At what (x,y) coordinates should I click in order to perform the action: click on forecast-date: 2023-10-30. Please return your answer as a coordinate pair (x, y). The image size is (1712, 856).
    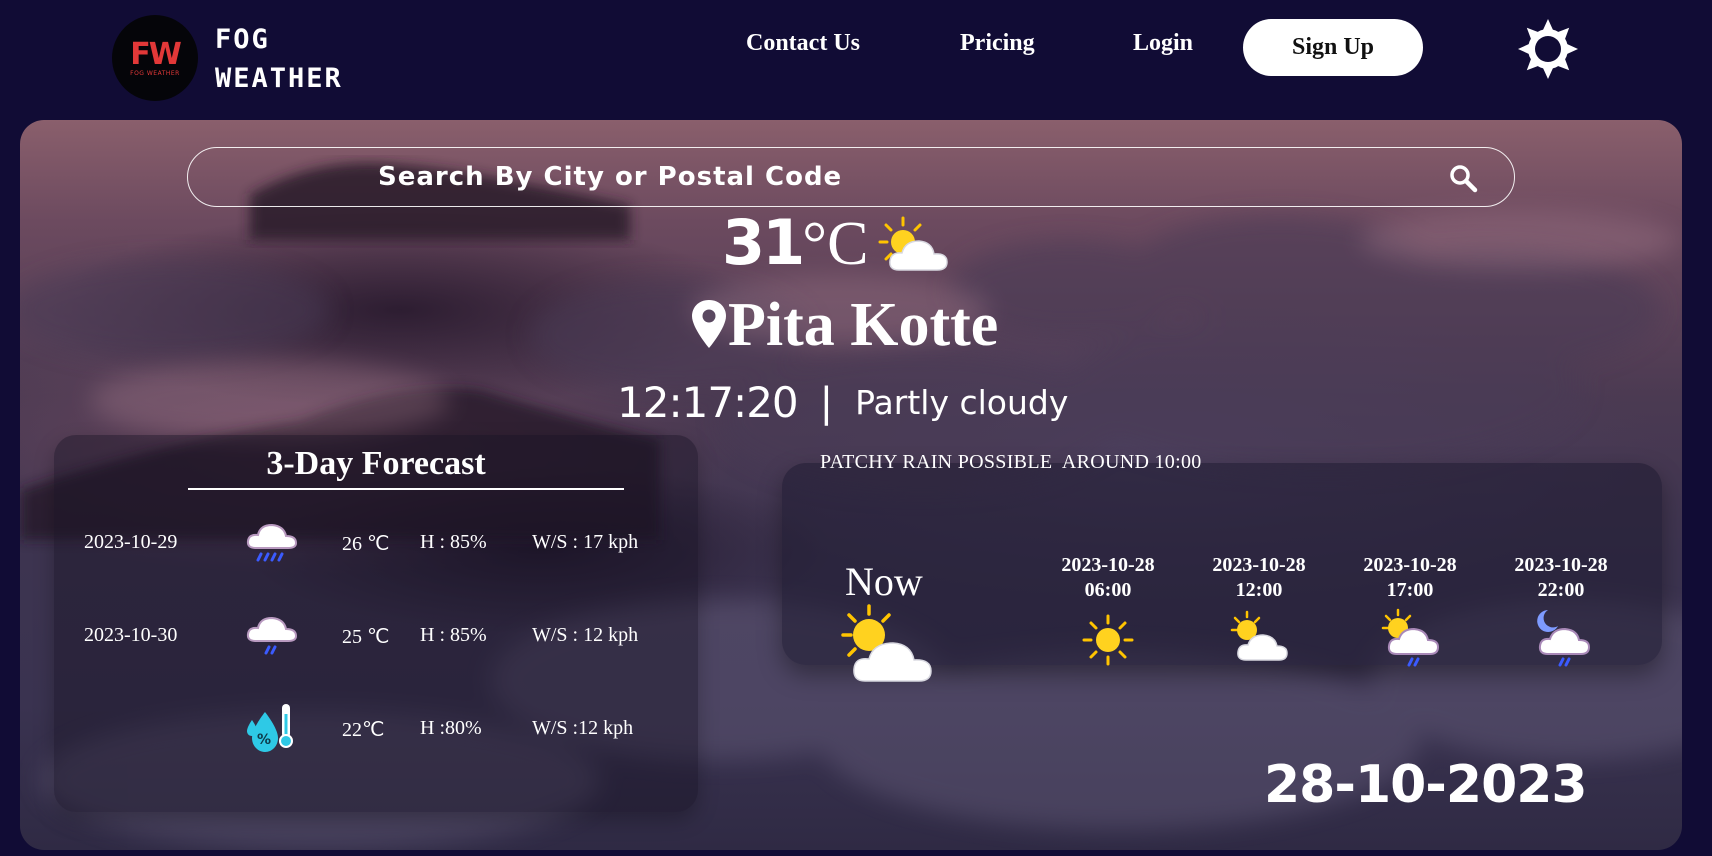
    Looking at the image, I should click on (131, 635).